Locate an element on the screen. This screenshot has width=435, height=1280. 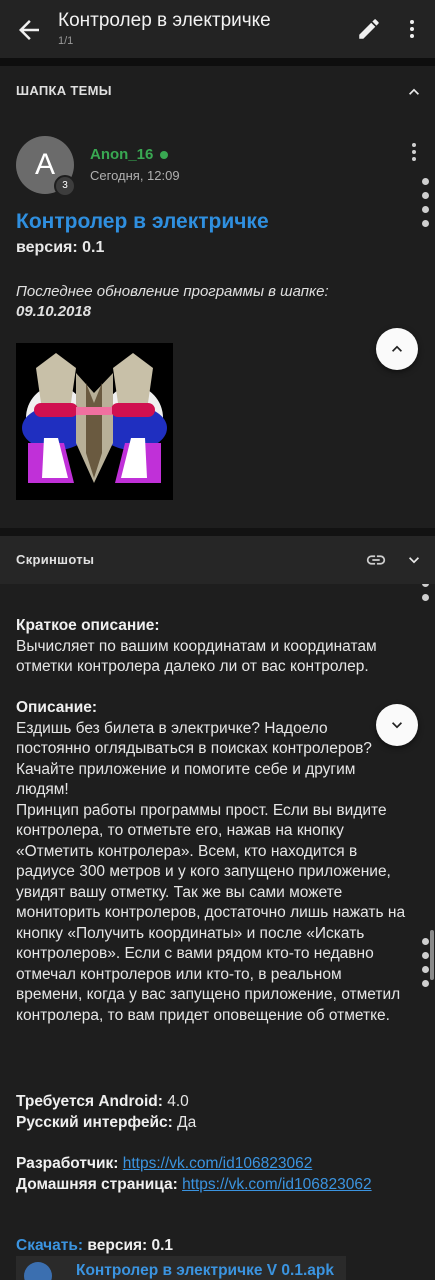
app-icon-artwork is located at coordinates (94, 421).